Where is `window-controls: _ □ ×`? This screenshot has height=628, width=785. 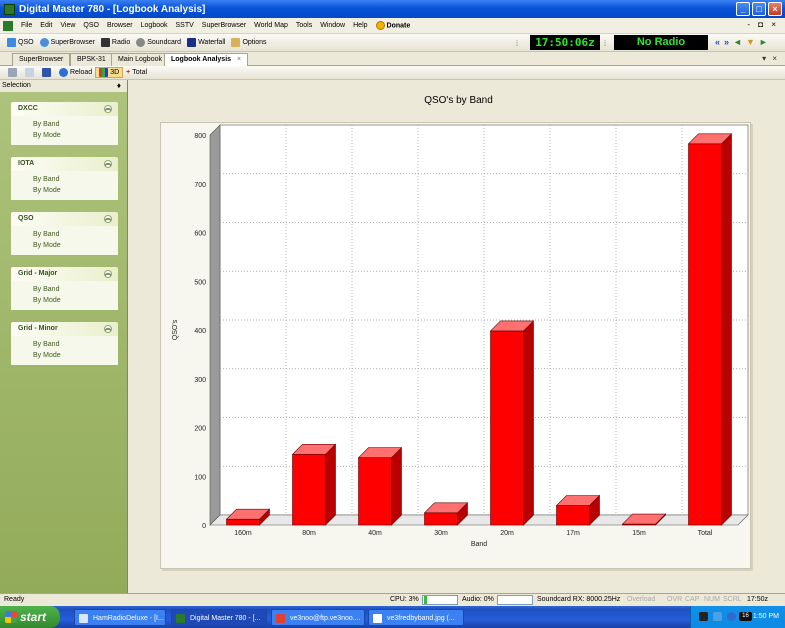
window-controls: _ □ × is located at coordinates (759, 9).